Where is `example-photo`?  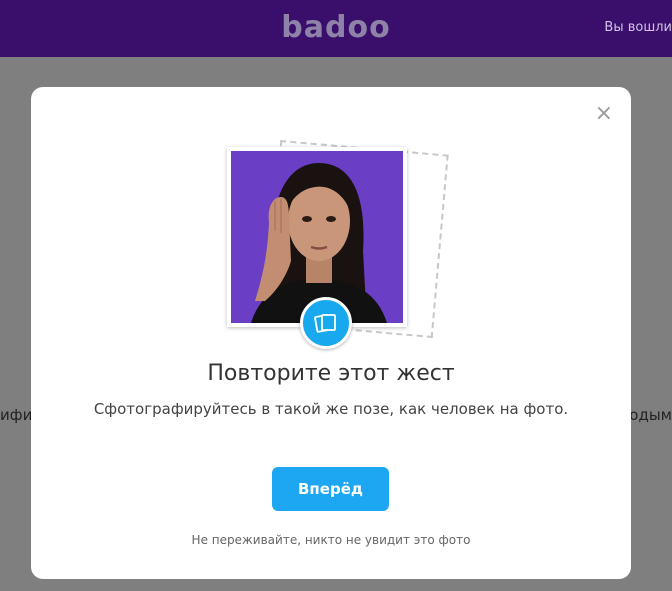
example-photo is located at coordinates (317, 248).